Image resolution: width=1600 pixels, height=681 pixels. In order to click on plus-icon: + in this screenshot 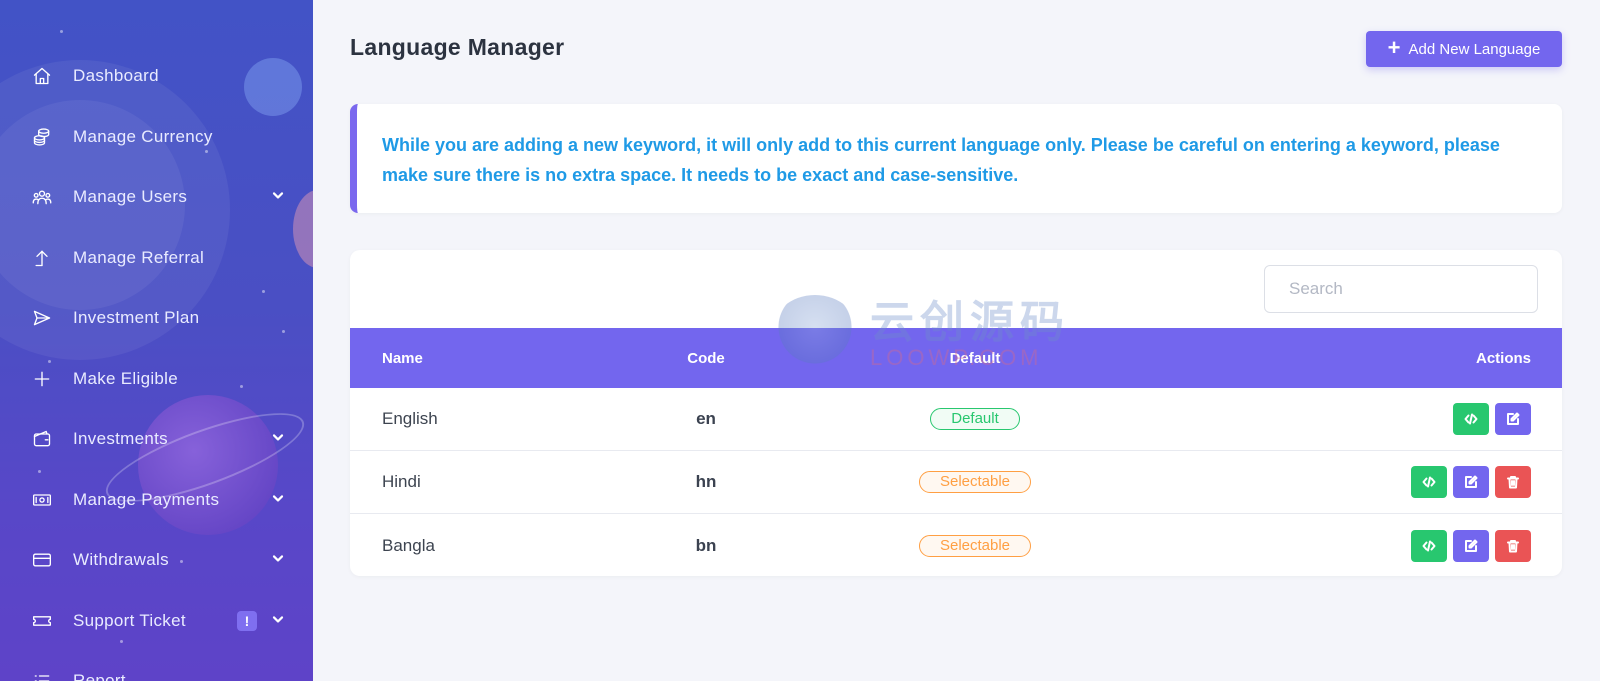, I will do `click(1394, 47)`.